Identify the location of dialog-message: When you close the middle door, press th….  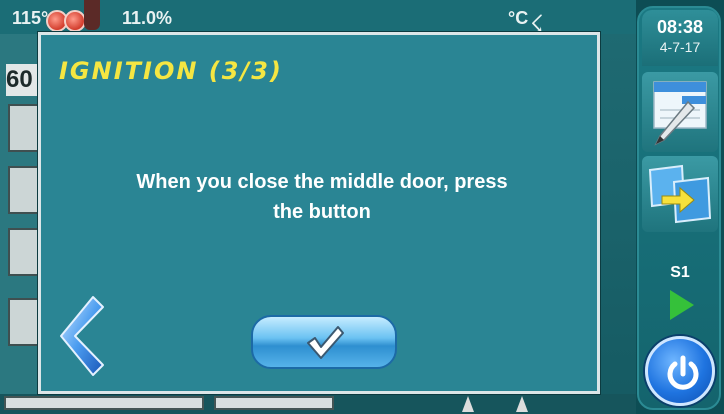
(322, 197).